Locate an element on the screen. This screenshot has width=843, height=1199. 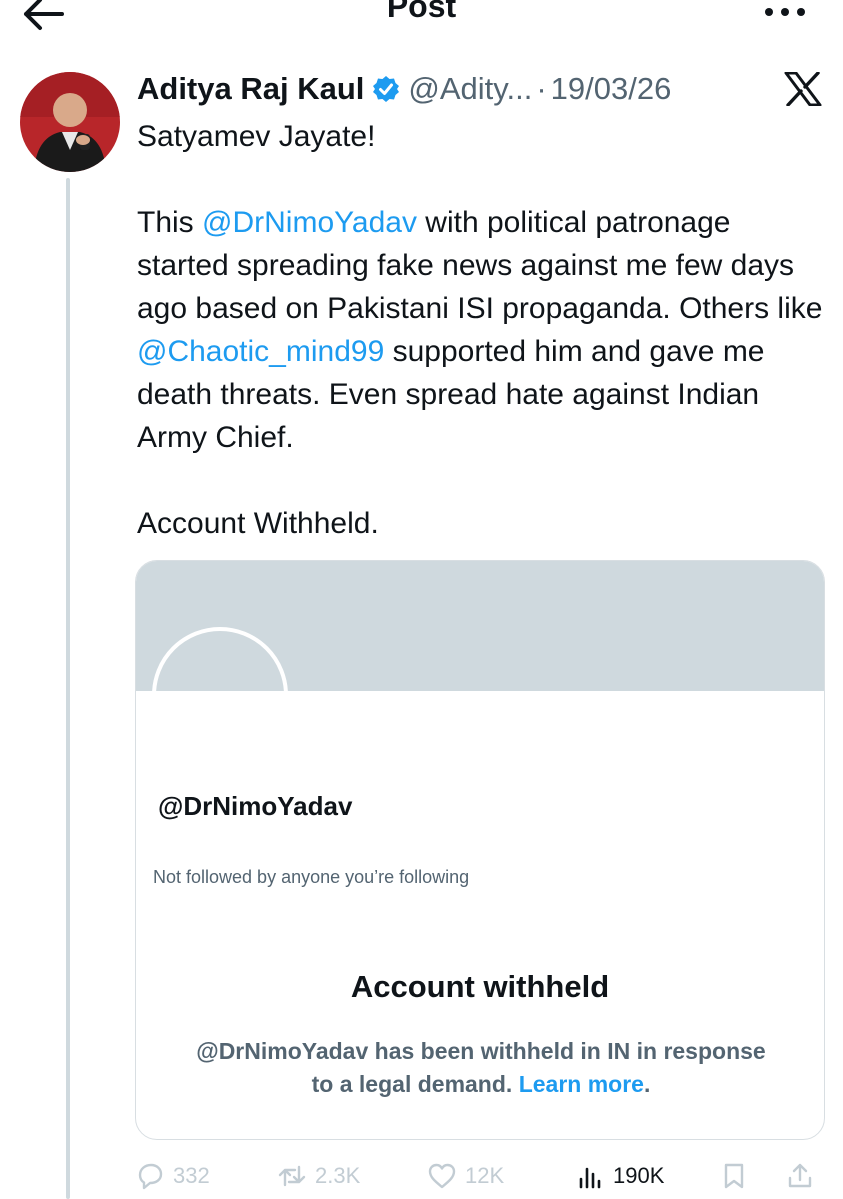
views-button: 190K is located at coordinates (619, 1176).